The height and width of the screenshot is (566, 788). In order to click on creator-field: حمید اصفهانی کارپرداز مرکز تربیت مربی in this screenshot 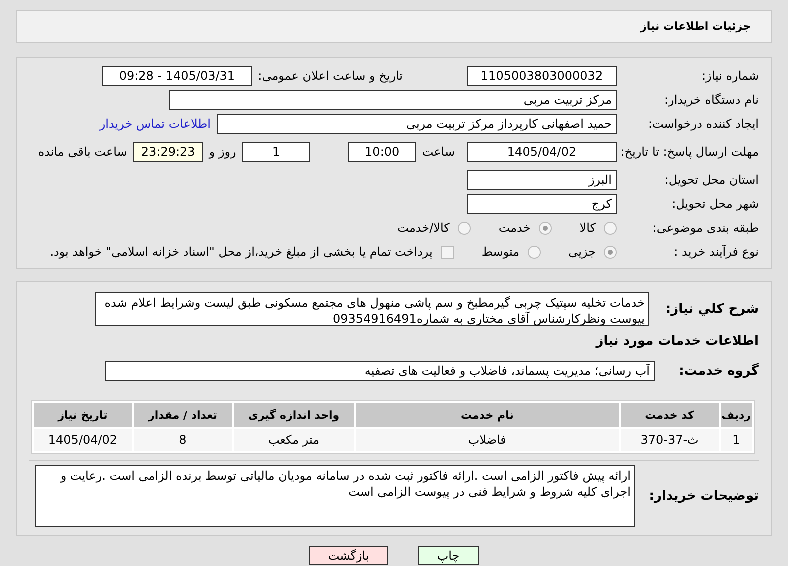, I will do `click(417, 124)`.